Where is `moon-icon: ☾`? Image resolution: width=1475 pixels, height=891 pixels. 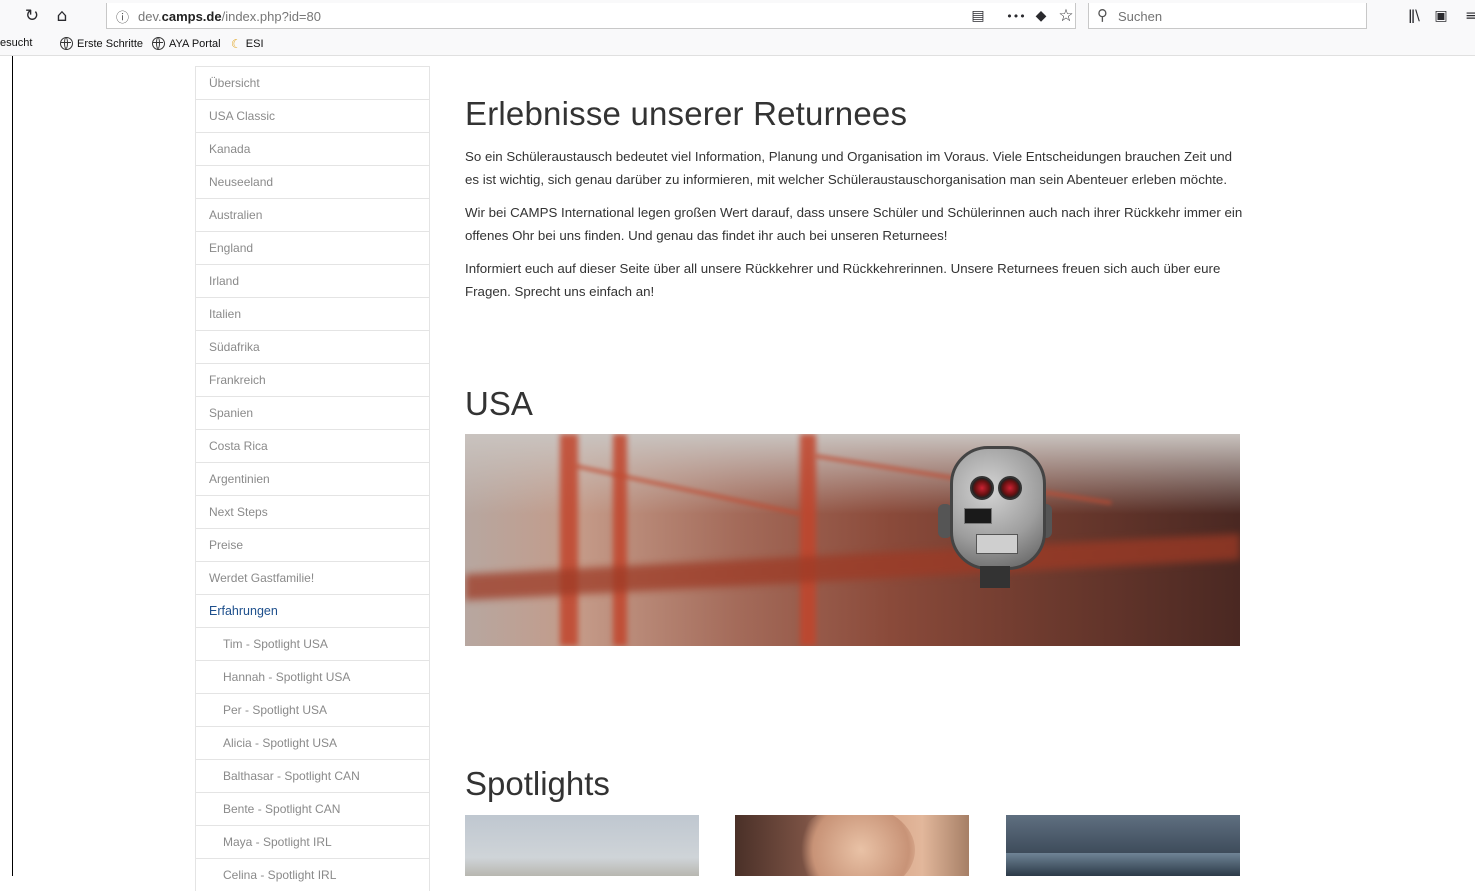 moon-icon: ☾ is located at coordinates (236, 44).